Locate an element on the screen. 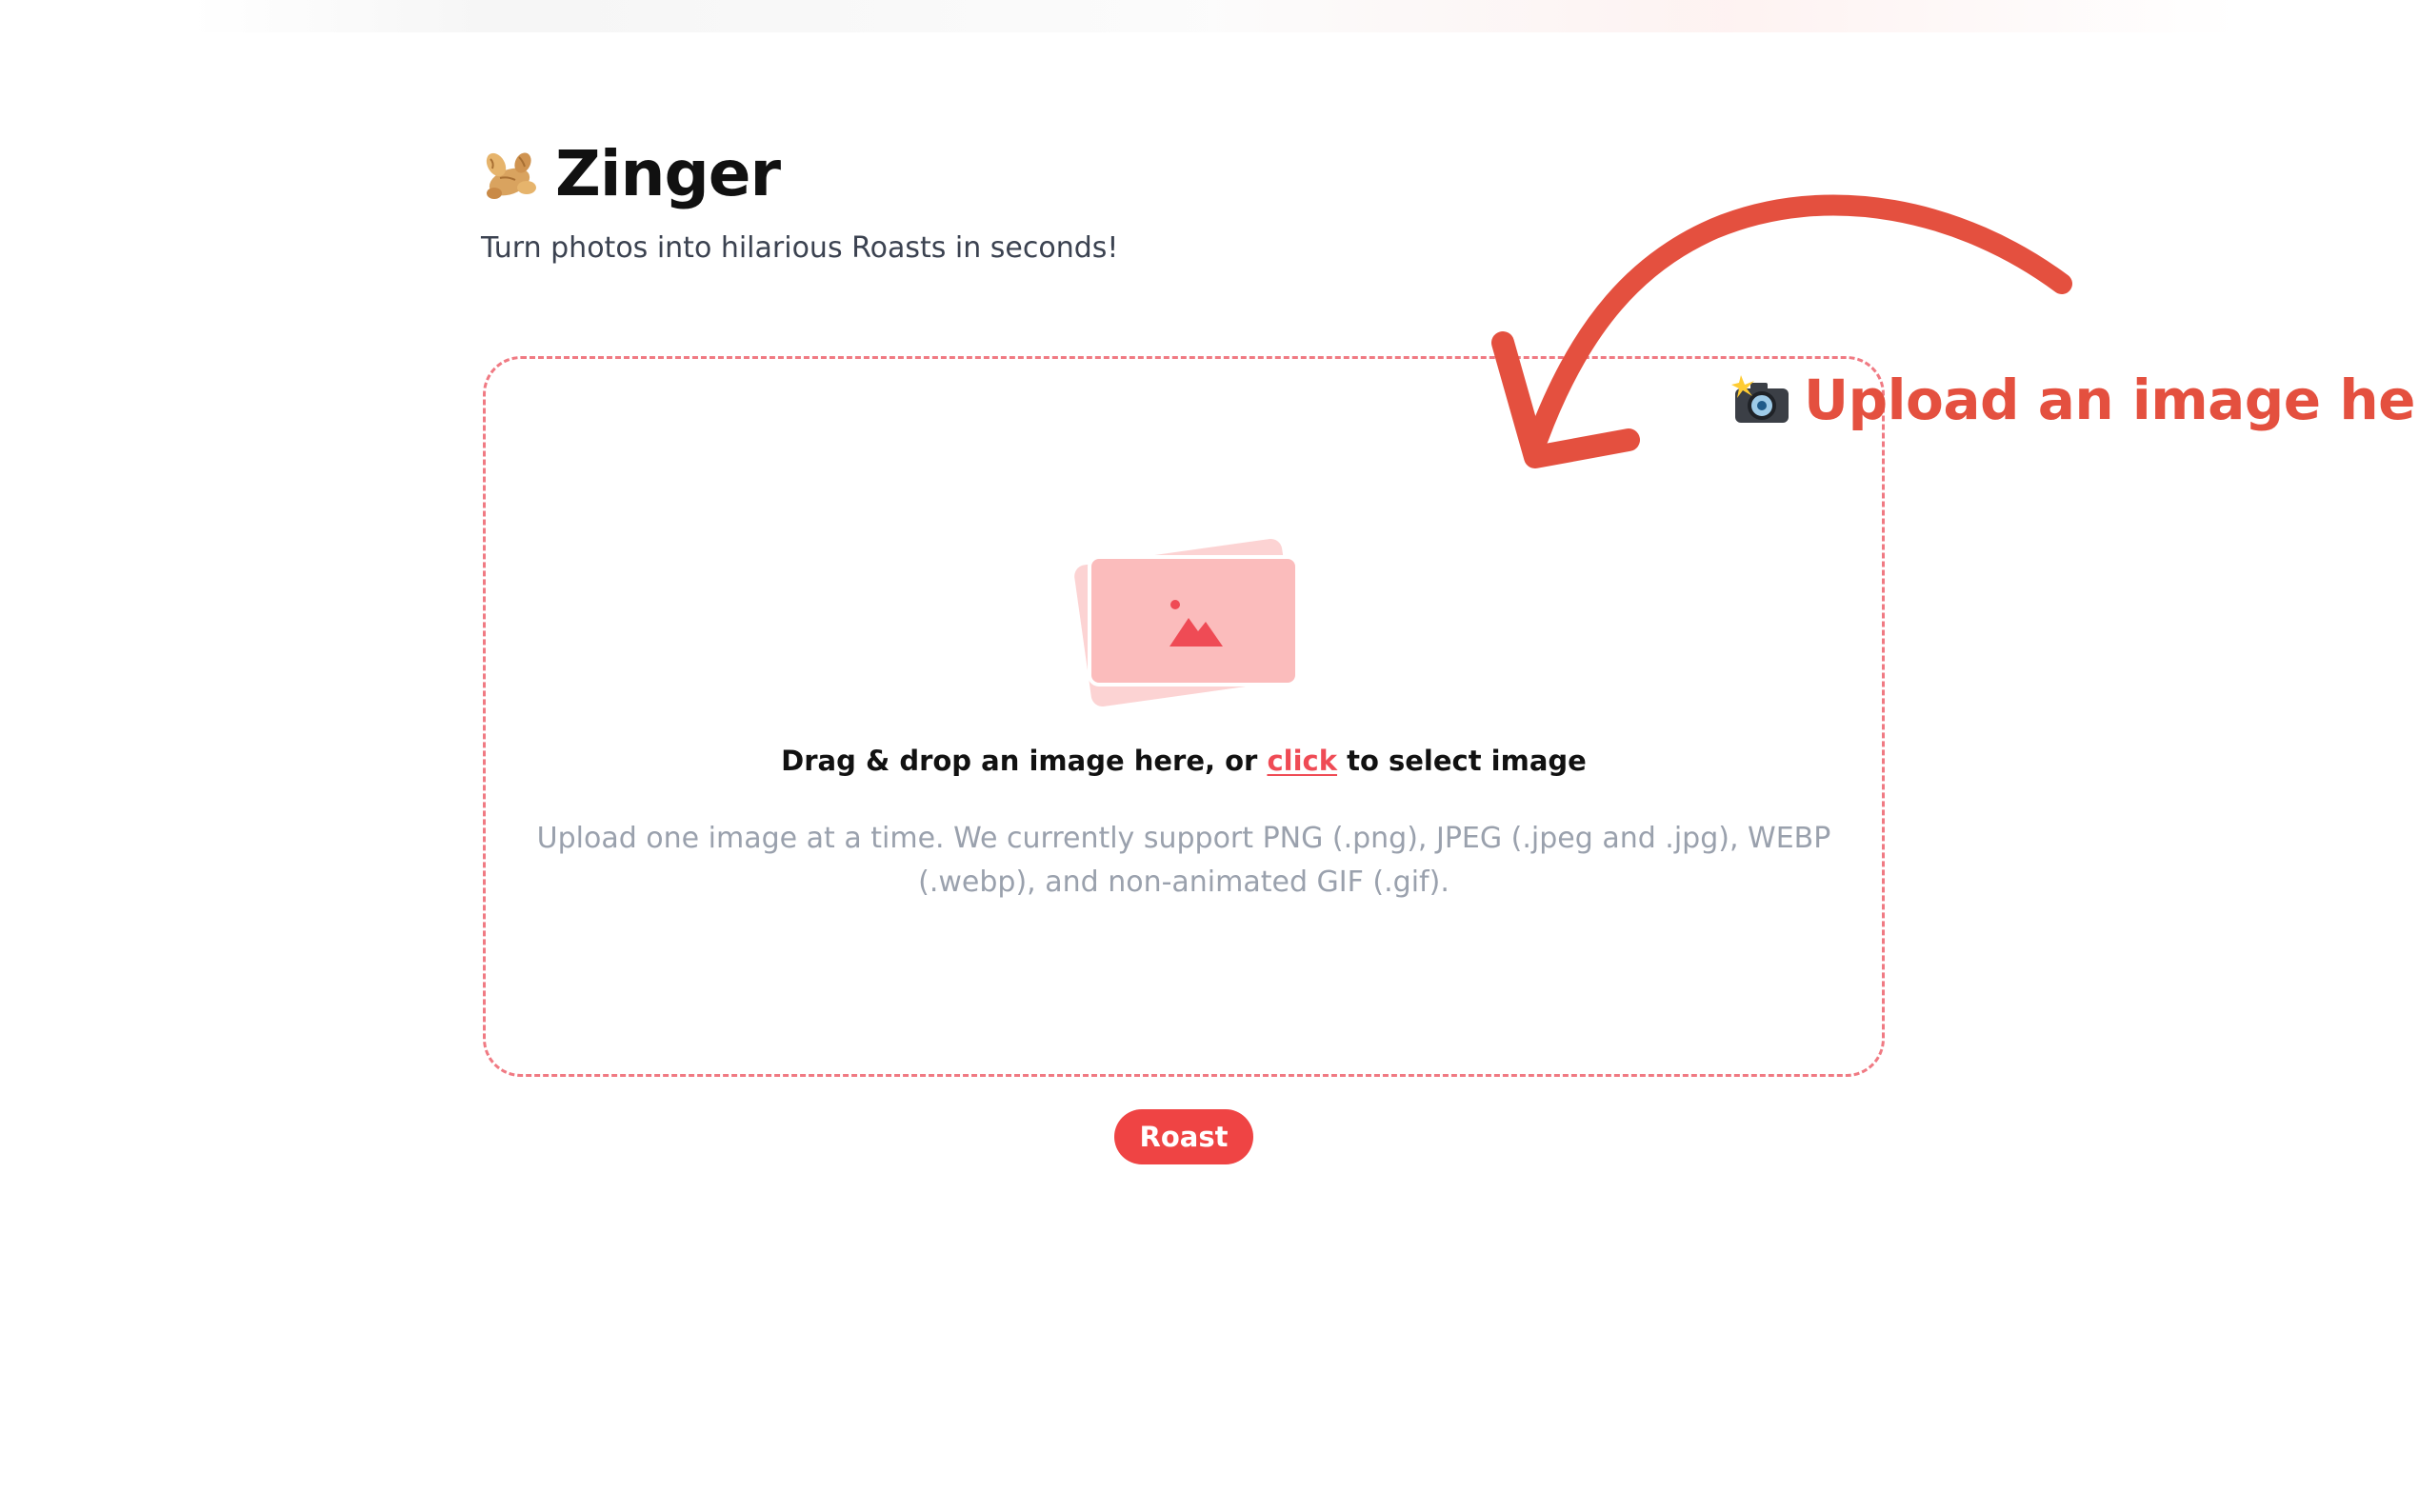  ginger-root-icon is located at coordinates (512, 174).